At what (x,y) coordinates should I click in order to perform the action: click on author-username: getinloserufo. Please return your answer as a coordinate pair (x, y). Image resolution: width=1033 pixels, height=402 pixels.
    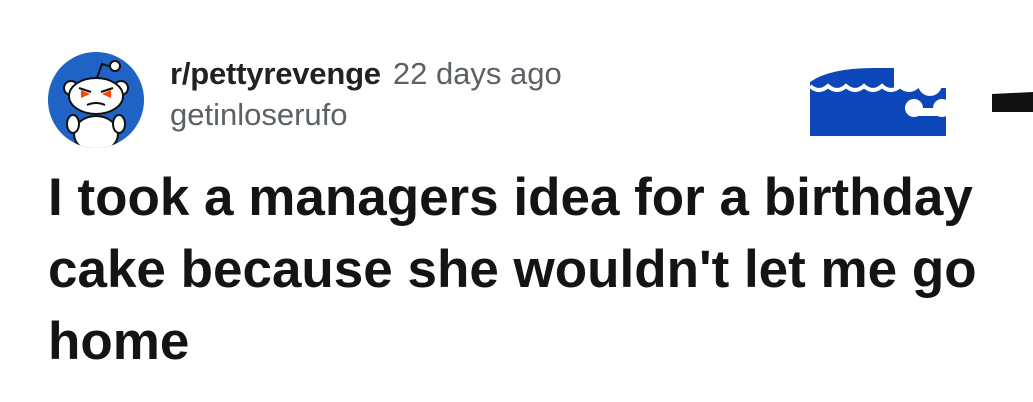
    Looking at the image, I should click on (366, 114).